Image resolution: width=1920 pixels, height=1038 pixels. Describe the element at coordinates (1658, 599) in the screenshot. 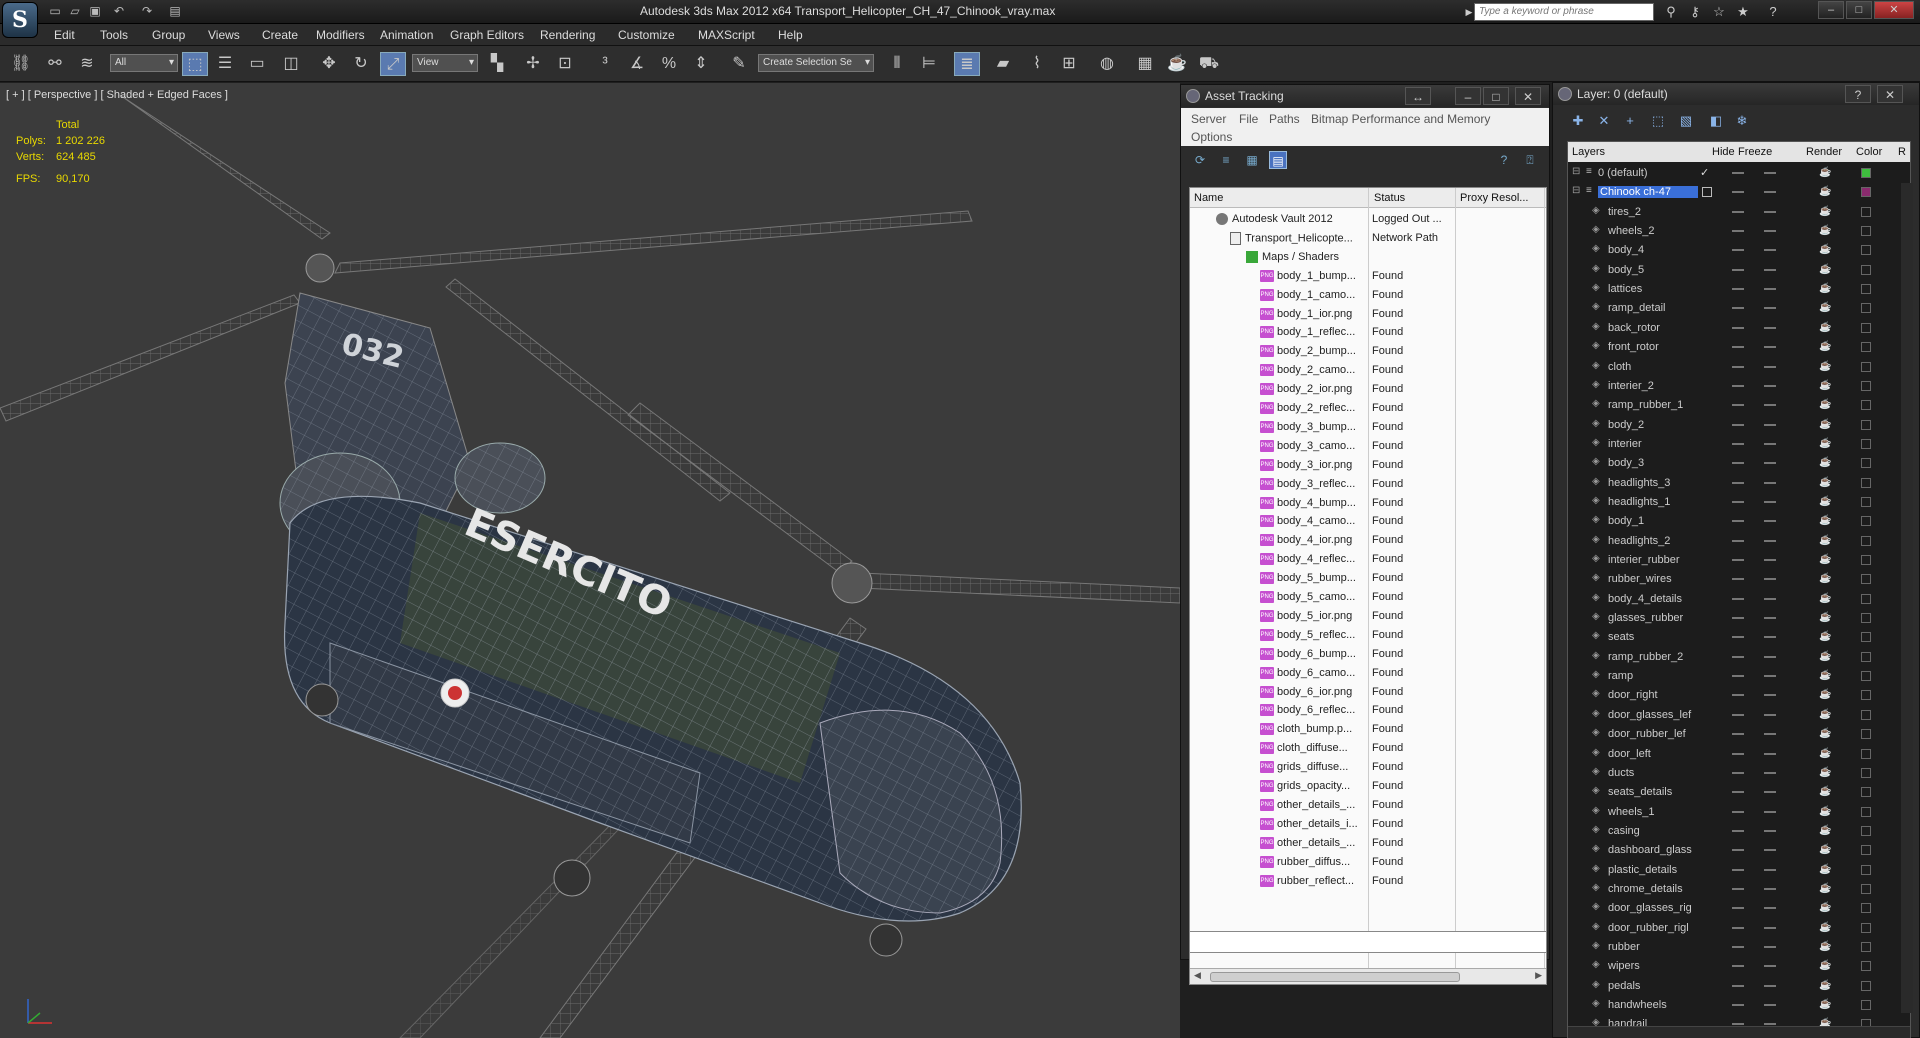

I see `layer-name: body_4_details` at that location.